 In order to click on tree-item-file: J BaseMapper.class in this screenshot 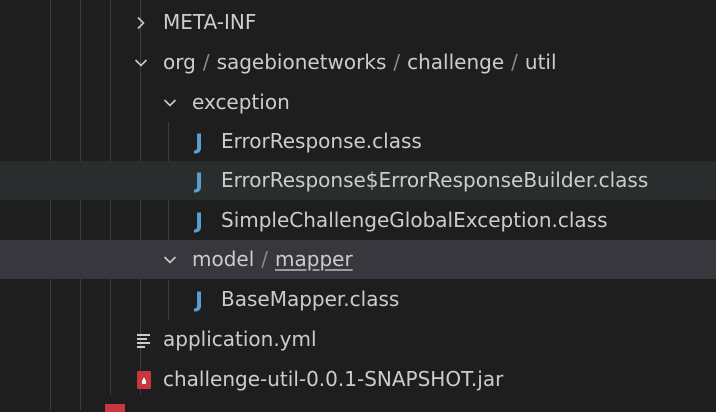, I will do `click(358, 299)`.